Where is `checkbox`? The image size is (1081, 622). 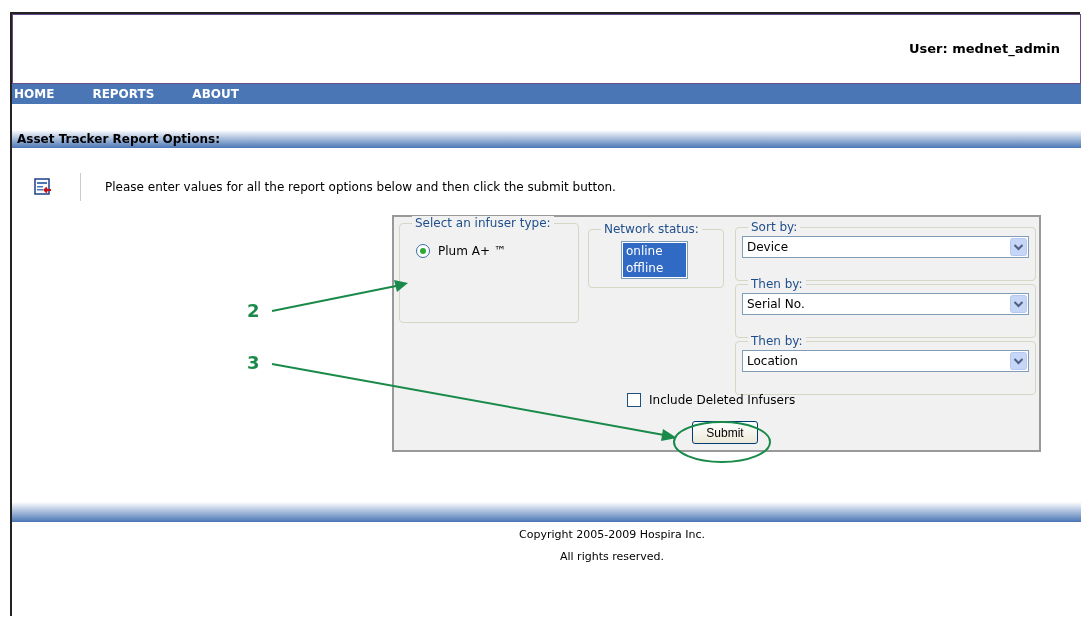
checkbox is located at coordinates (634, 400).